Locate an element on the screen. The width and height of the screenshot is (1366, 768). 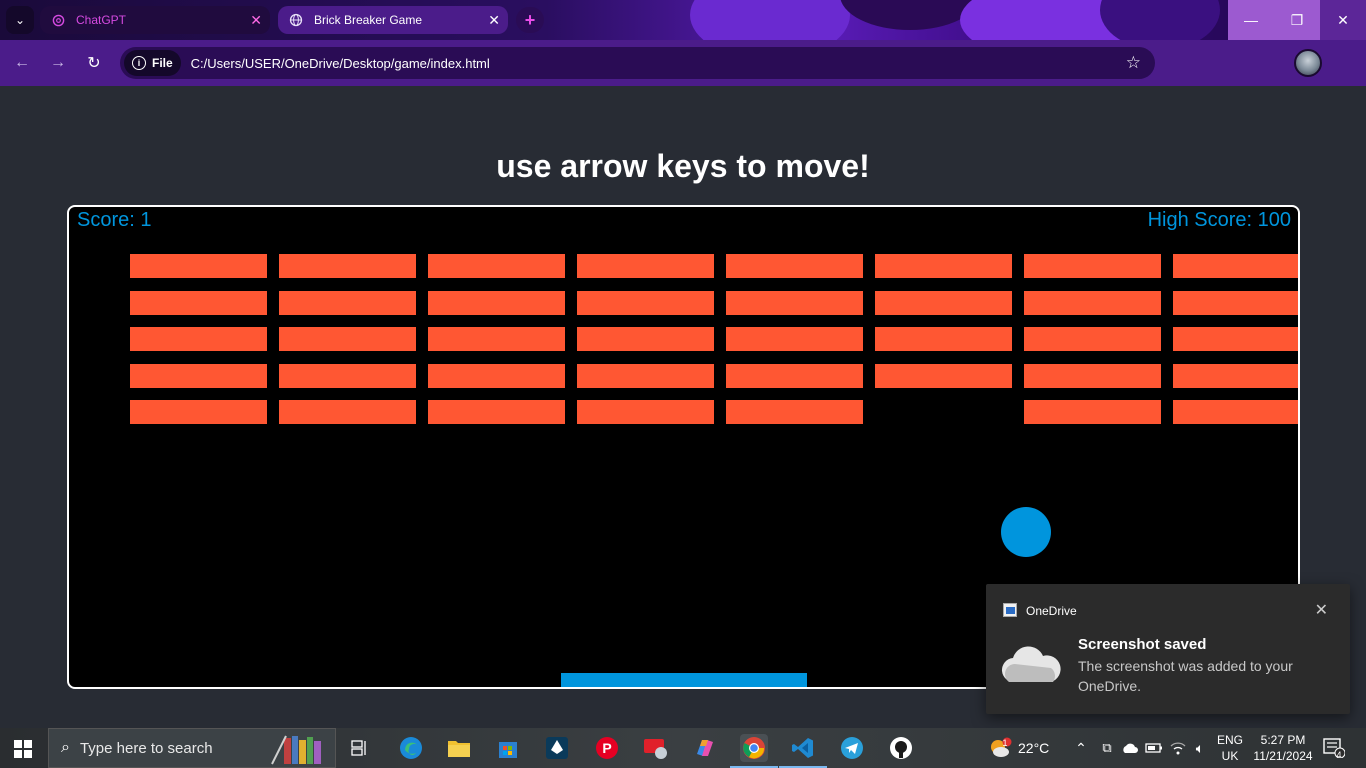
page-title: use arrow keys to move! is located at coordinates (683, 166).